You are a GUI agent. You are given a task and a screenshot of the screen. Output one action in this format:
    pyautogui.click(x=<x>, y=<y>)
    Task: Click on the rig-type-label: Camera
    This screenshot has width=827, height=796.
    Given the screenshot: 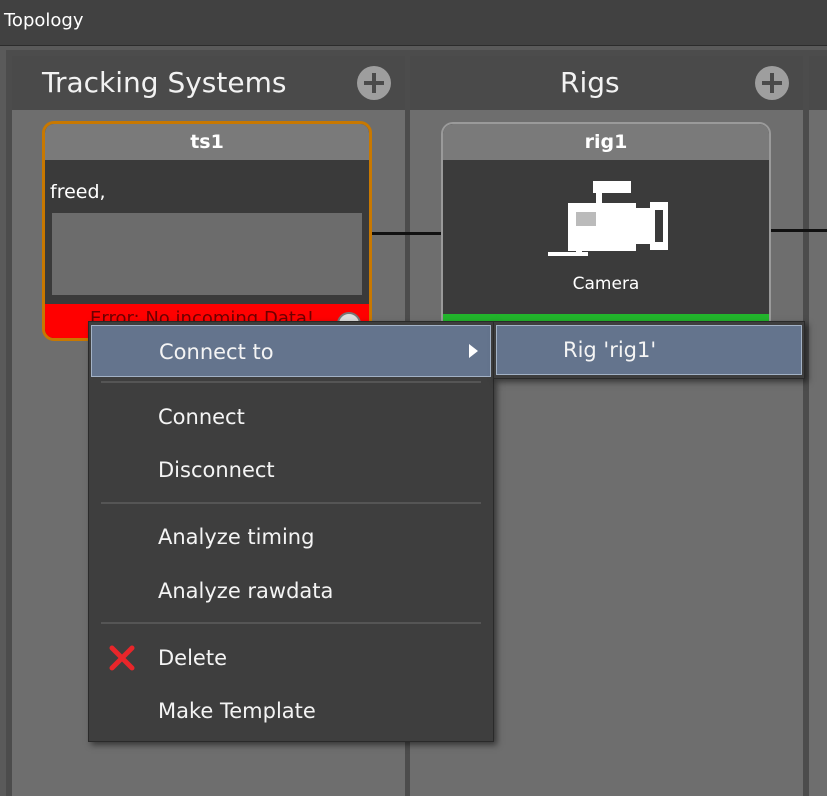 What is the action you would take?
    pyautogui.click(x=606, y=284)
    